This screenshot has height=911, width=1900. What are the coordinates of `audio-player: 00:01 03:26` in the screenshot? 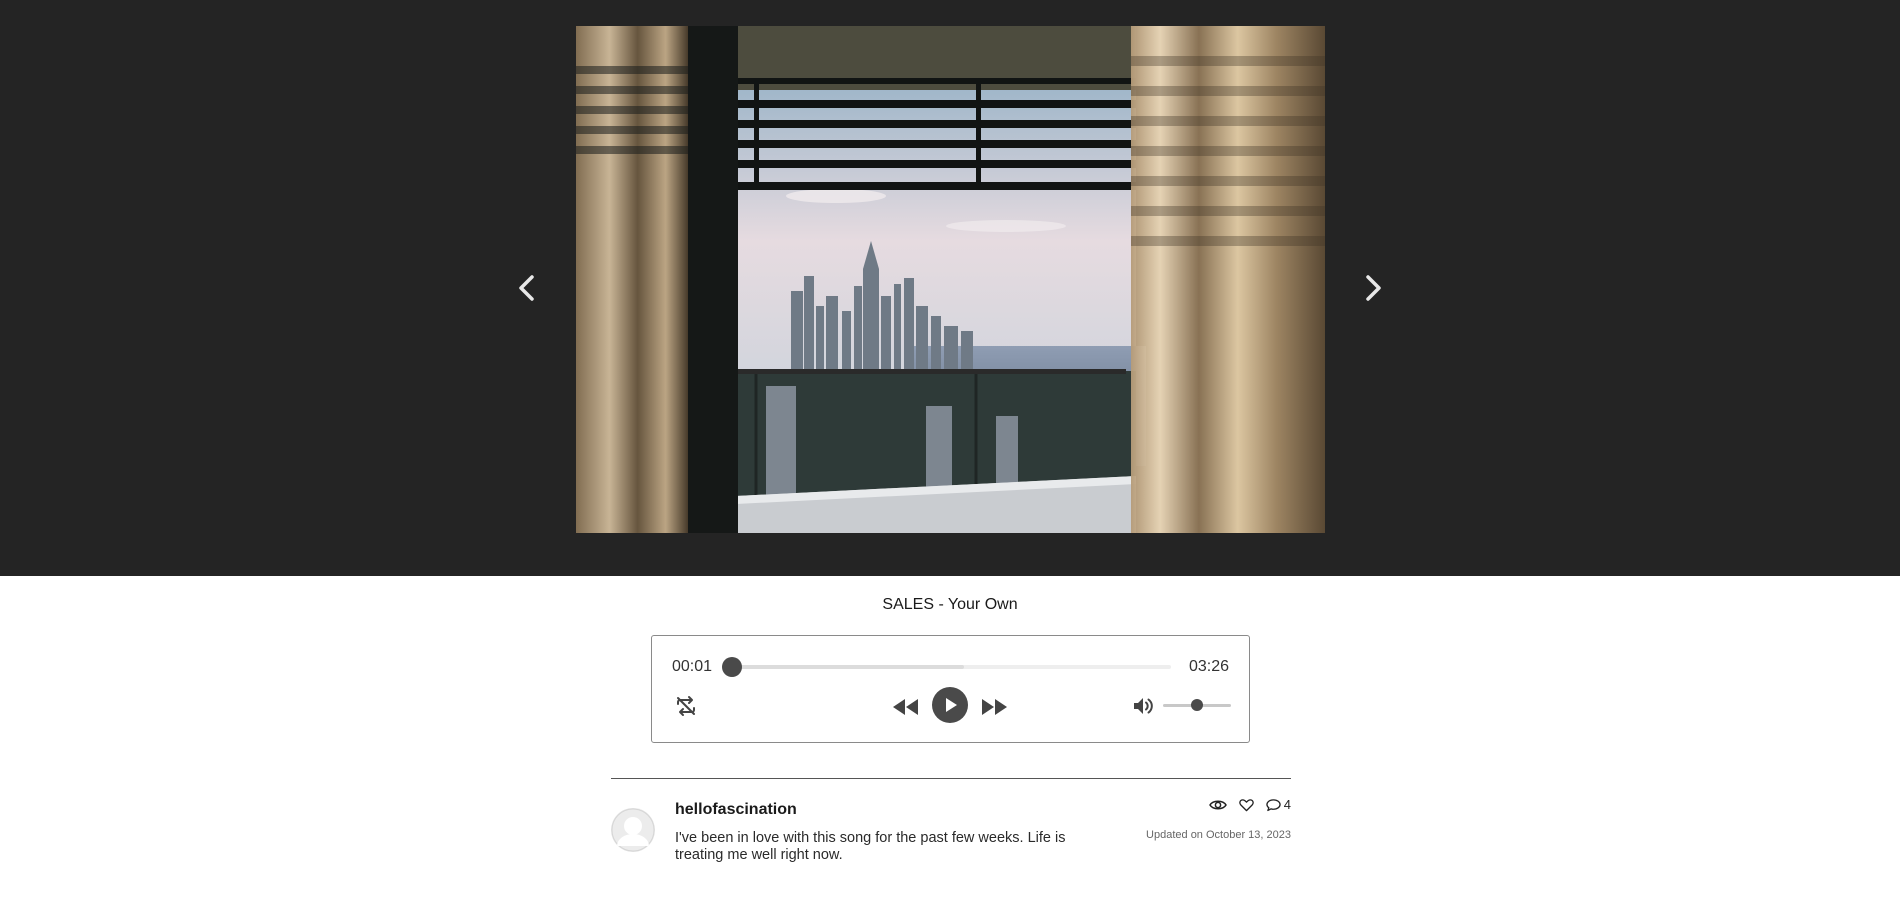 It's located at (950, 689).